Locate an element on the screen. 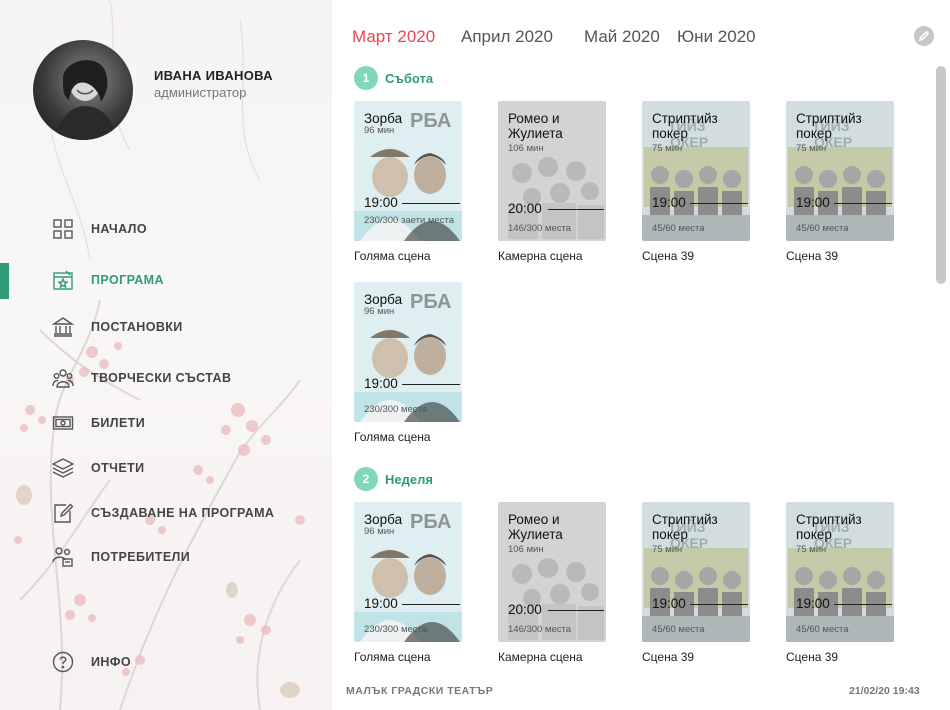  avatar is located at coordinates (83, 90).